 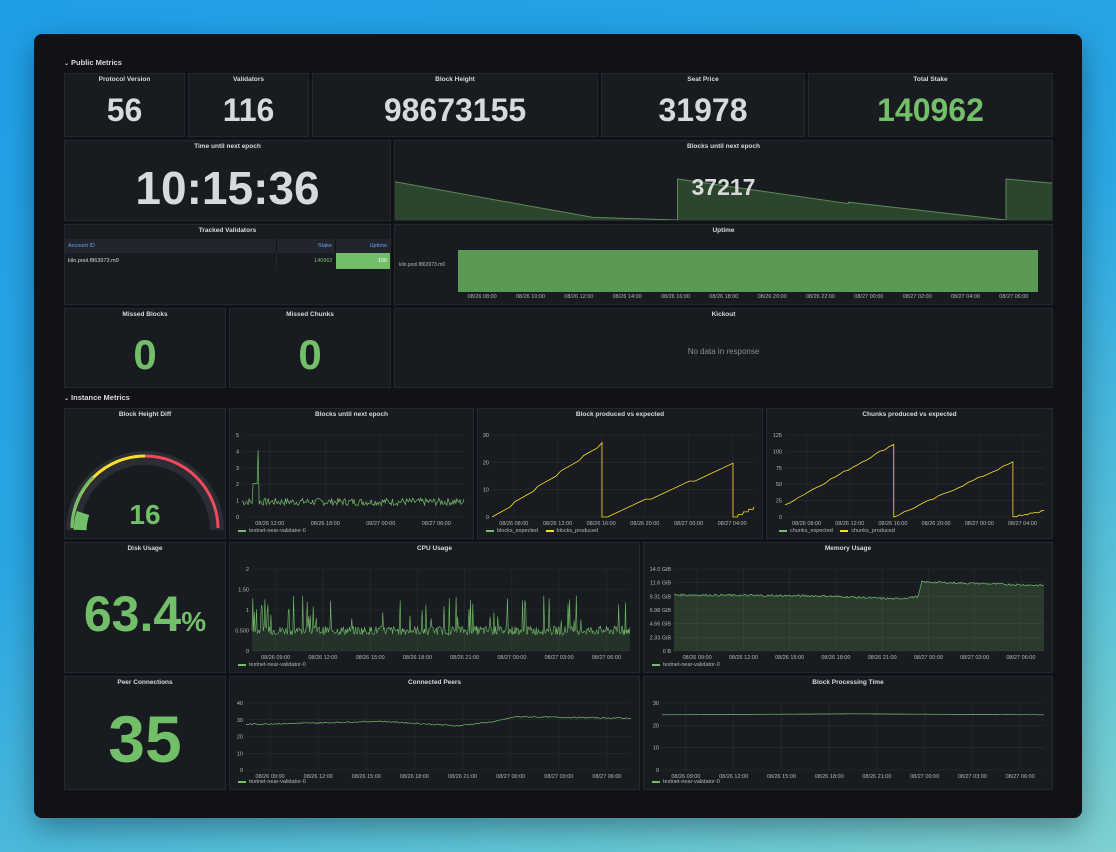 What do you see at coordinates (723, 314) in the screenshot?
I see `panel-title: Kickout` at bounding box center [723, 314].